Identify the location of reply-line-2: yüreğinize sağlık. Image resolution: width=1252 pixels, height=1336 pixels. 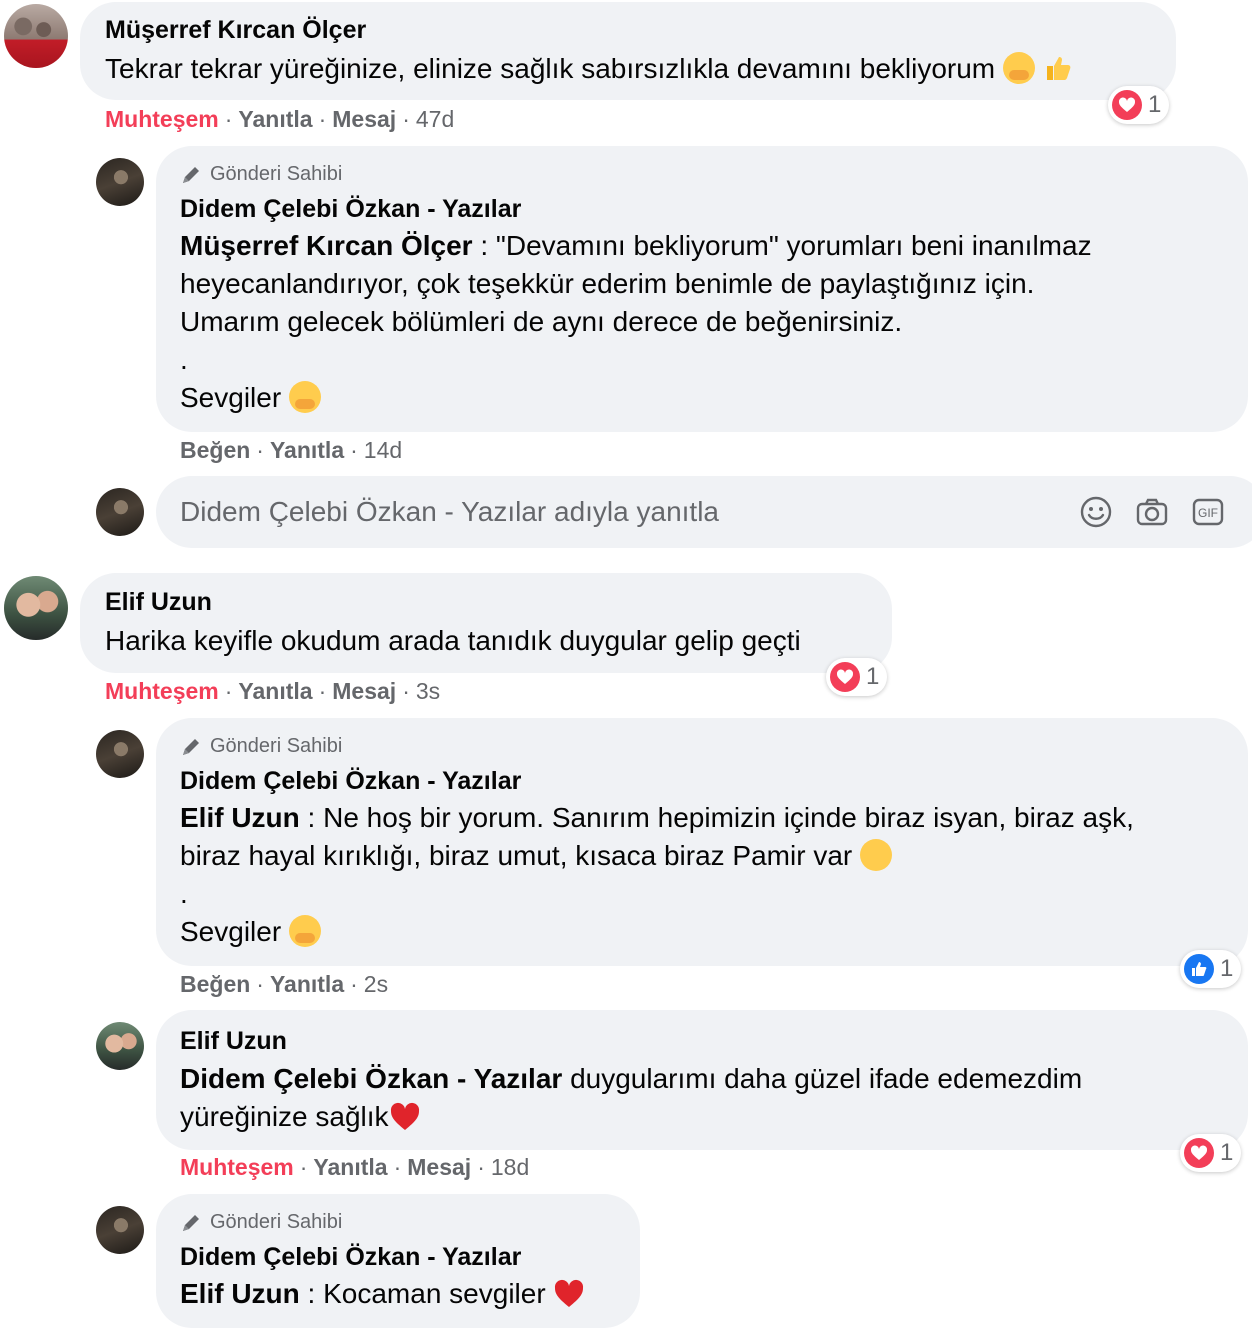
(705, 1117).